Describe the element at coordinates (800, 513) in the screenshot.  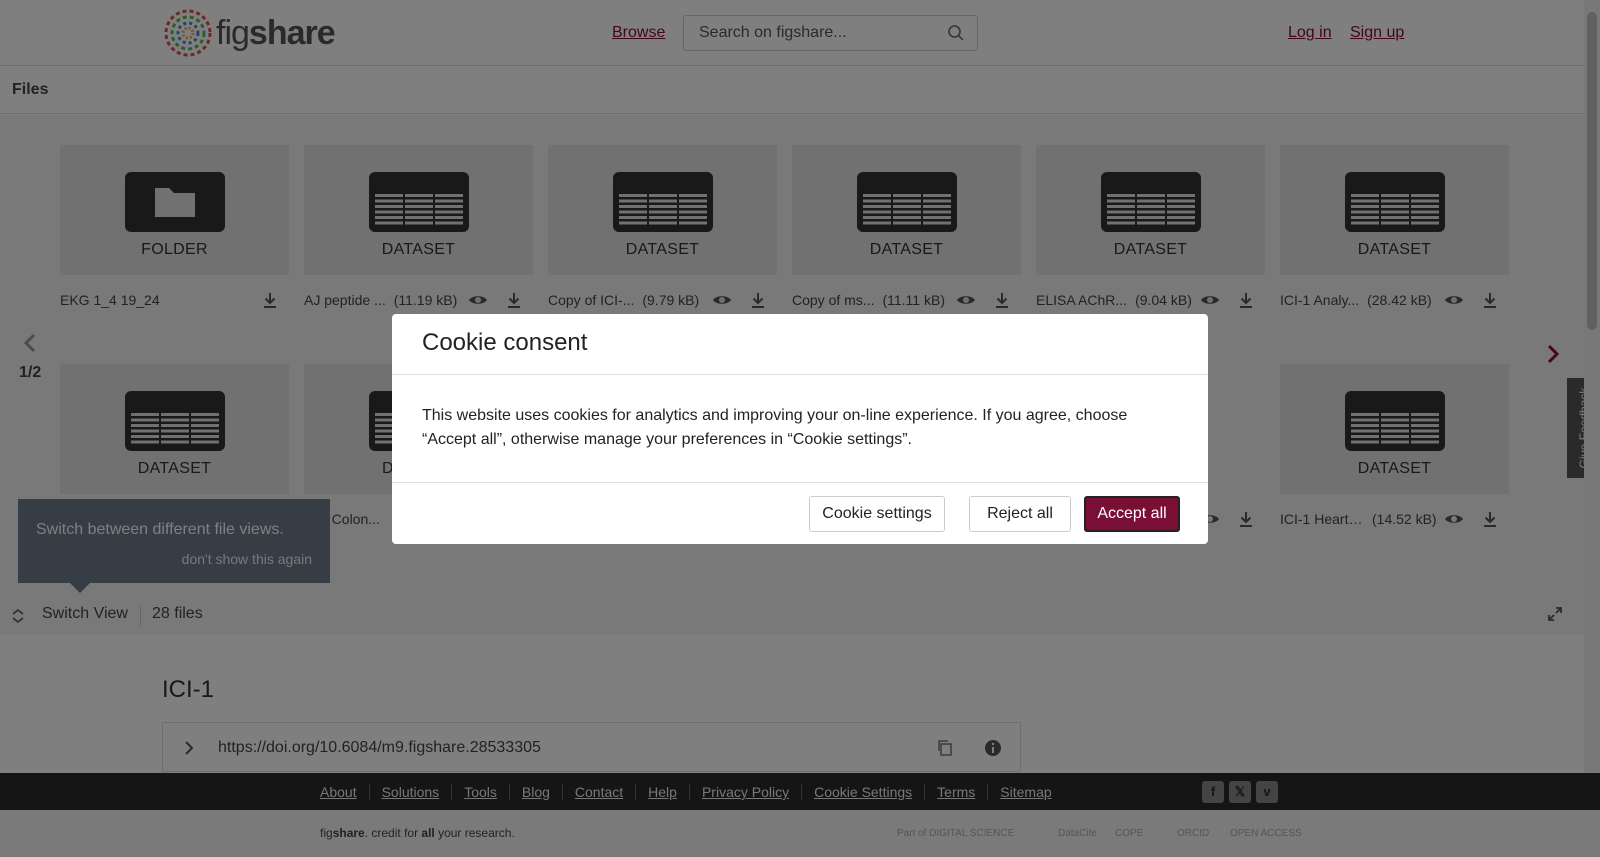
I see `modal-footer: Cookie settings Reject all Accept all` at that location.